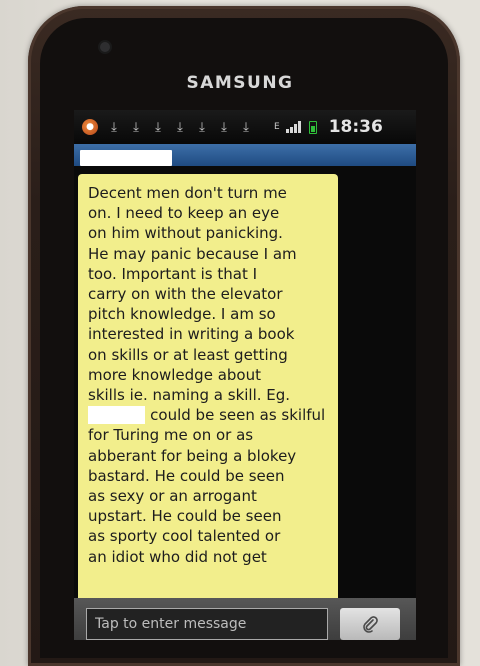  What do you see at coordinates (186, 475) in the screenshot?
I see `message-line: bastard. He could be seen` at bounding box center [186, 475].